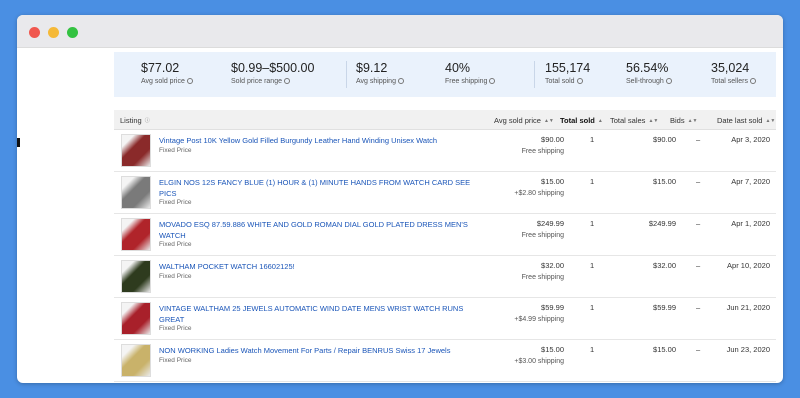  I want to click on stat-value: 56.54%, so click(647, 68).